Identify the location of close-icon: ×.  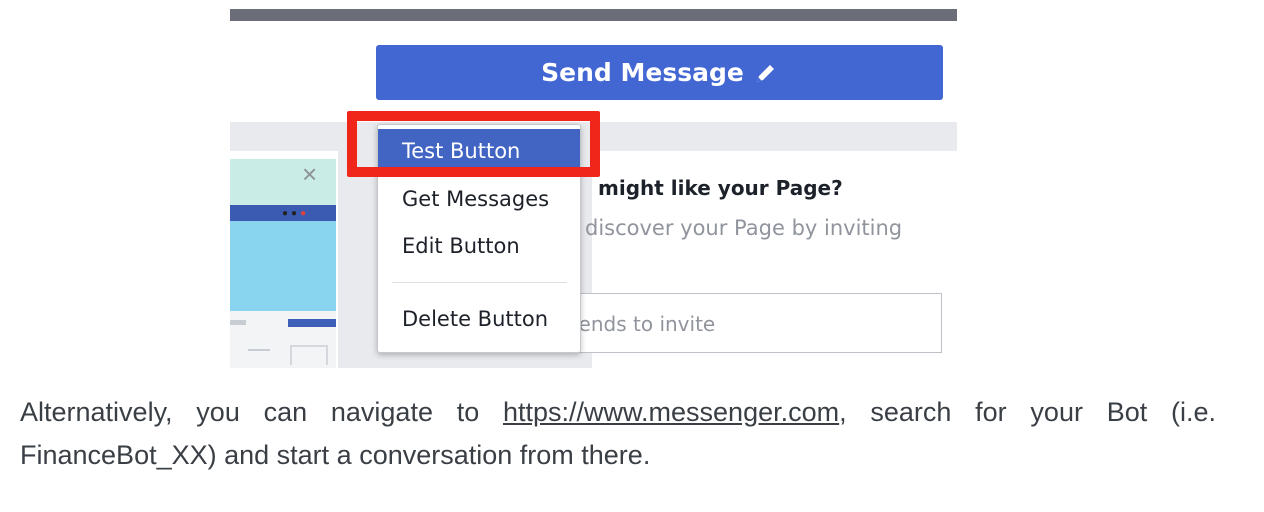
(309, 174).